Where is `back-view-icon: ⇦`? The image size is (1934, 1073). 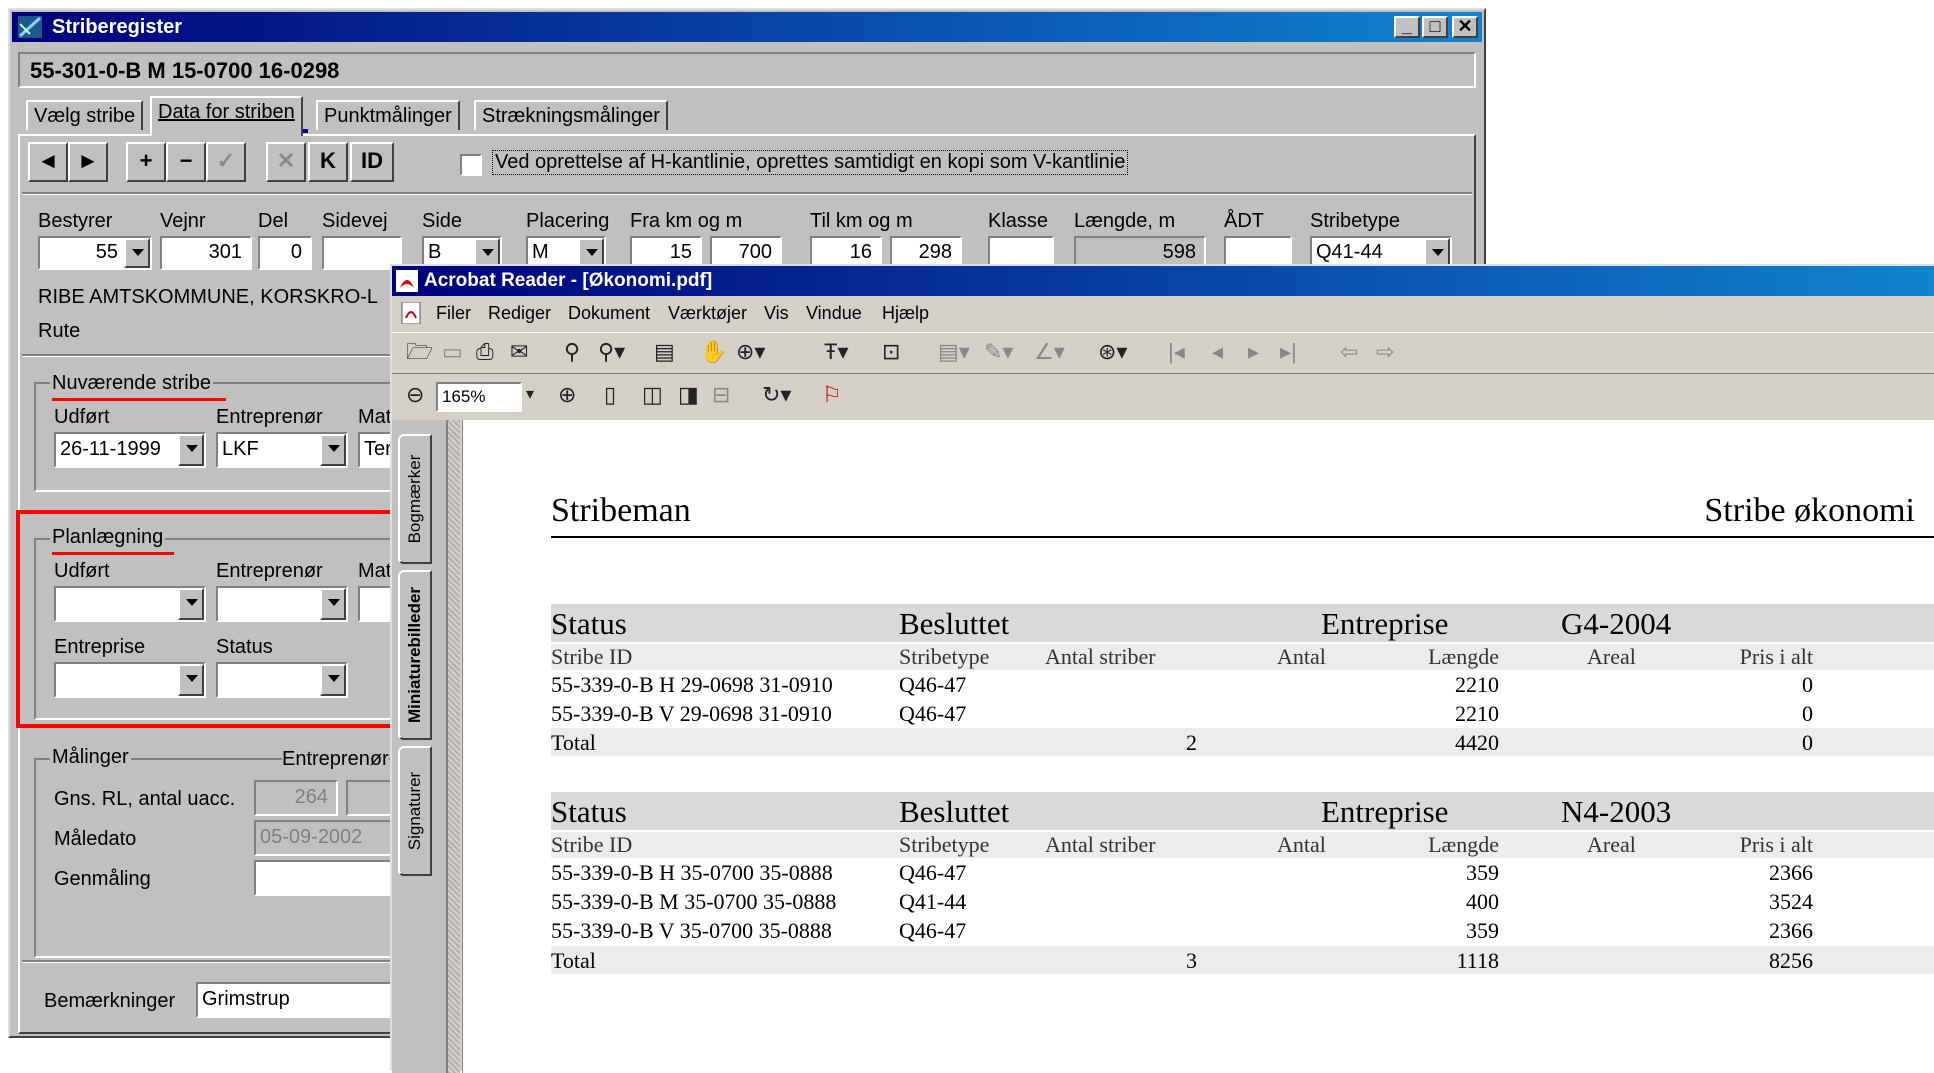
back-view-icon: ⇦ is located at coordinates (1349, 352).